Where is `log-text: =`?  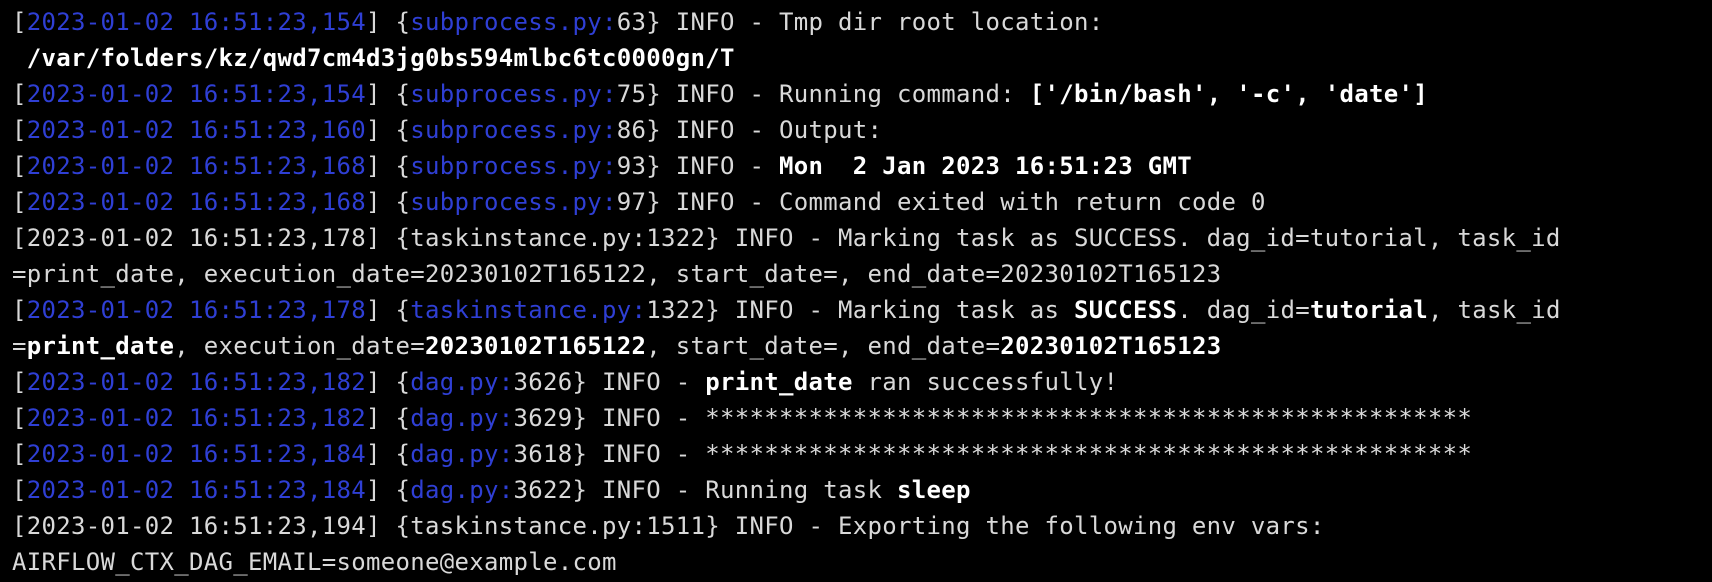 log-text: = is located at coordinates (19, 346).